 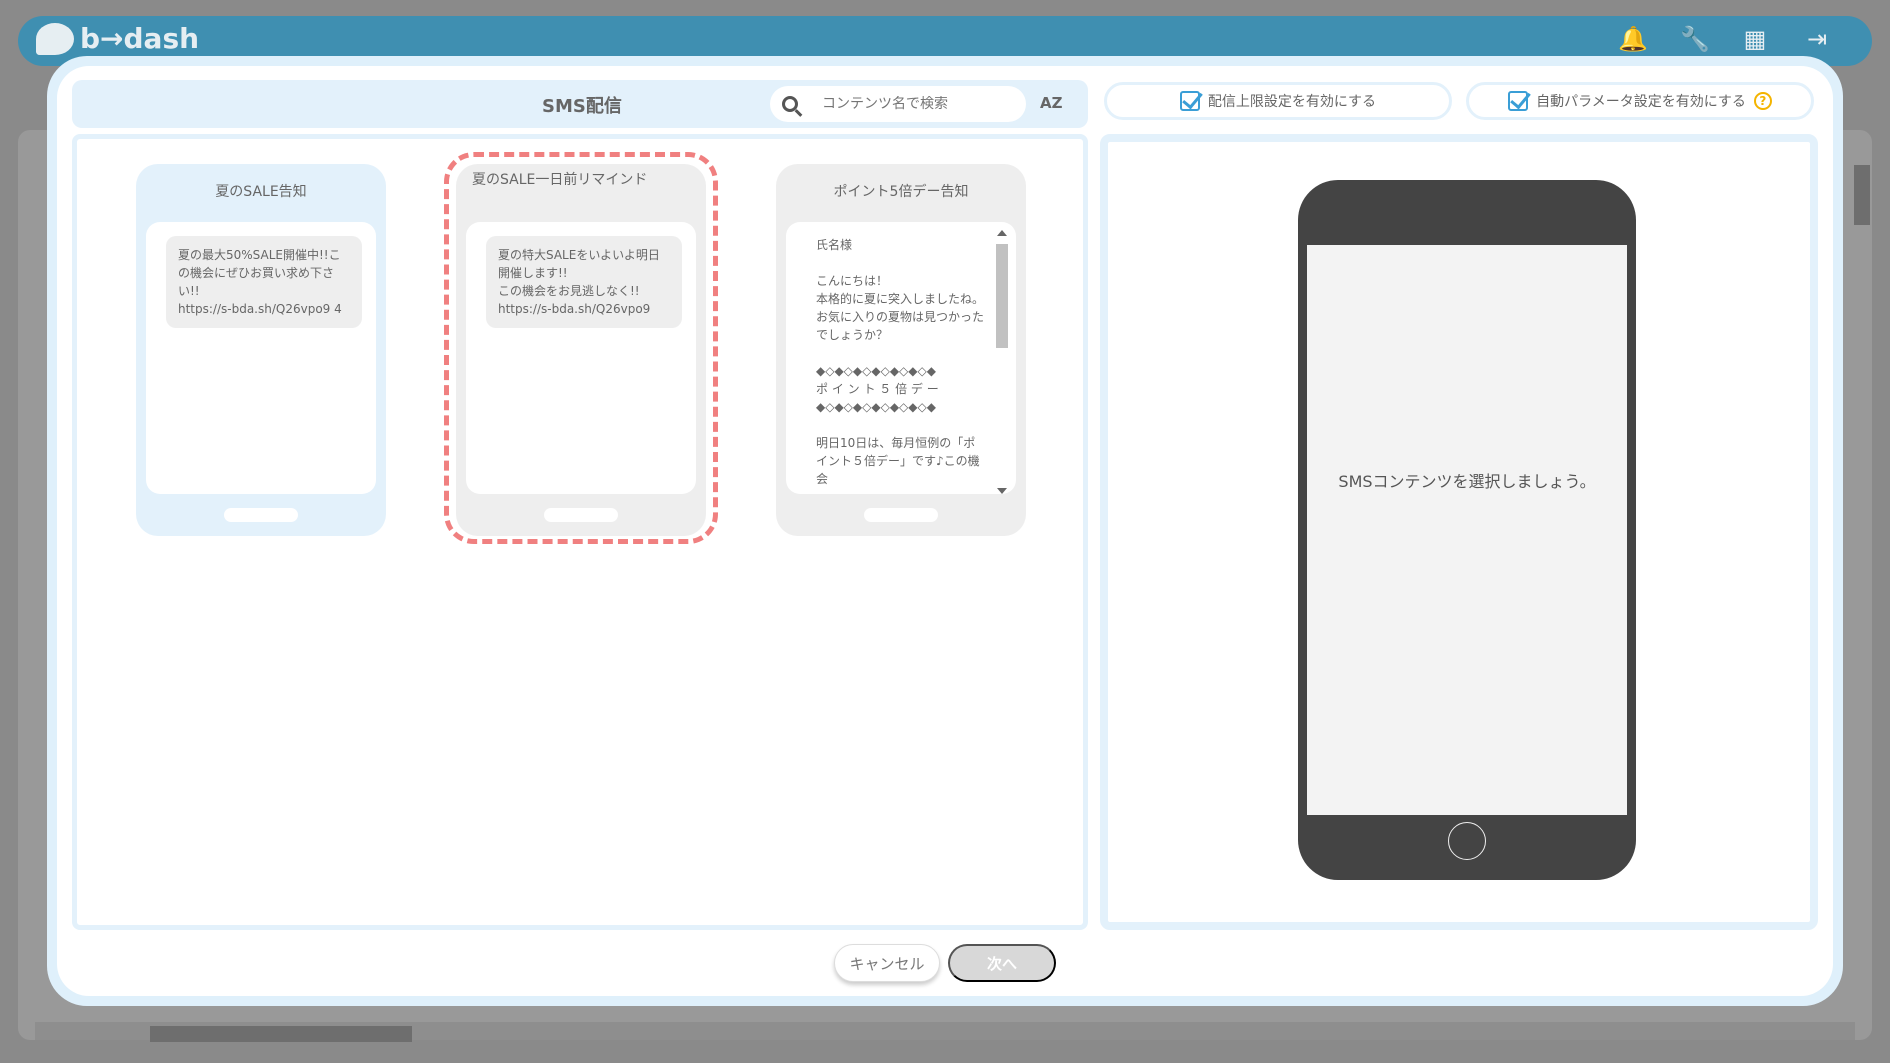 I want to click on modal-title: SMS配信, so click(x=582, y=106).